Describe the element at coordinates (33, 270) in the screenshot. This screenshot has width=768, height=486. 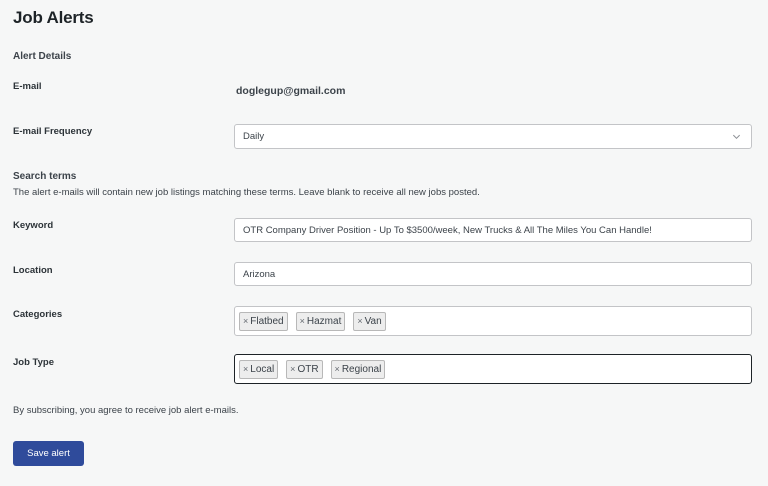
I see `location-label: Location` at that location.